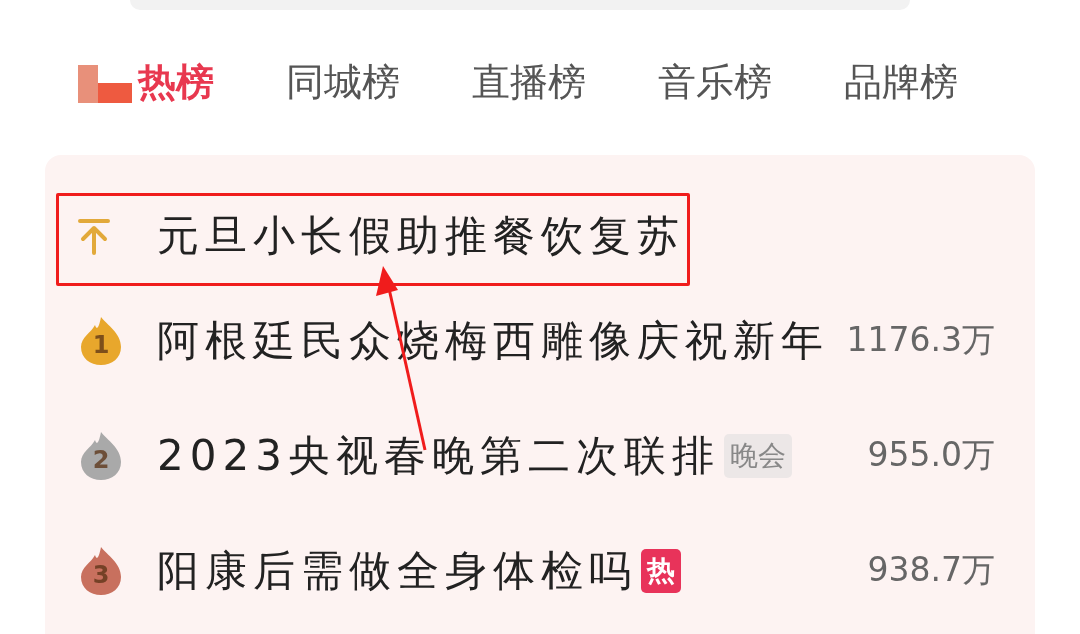 The width and height of the screenshot is (1080, 634). Describe the element at coordinates (438, 455) in the screenshot. I see `topic-title: 2023央视春晚第二次联排` at that location.